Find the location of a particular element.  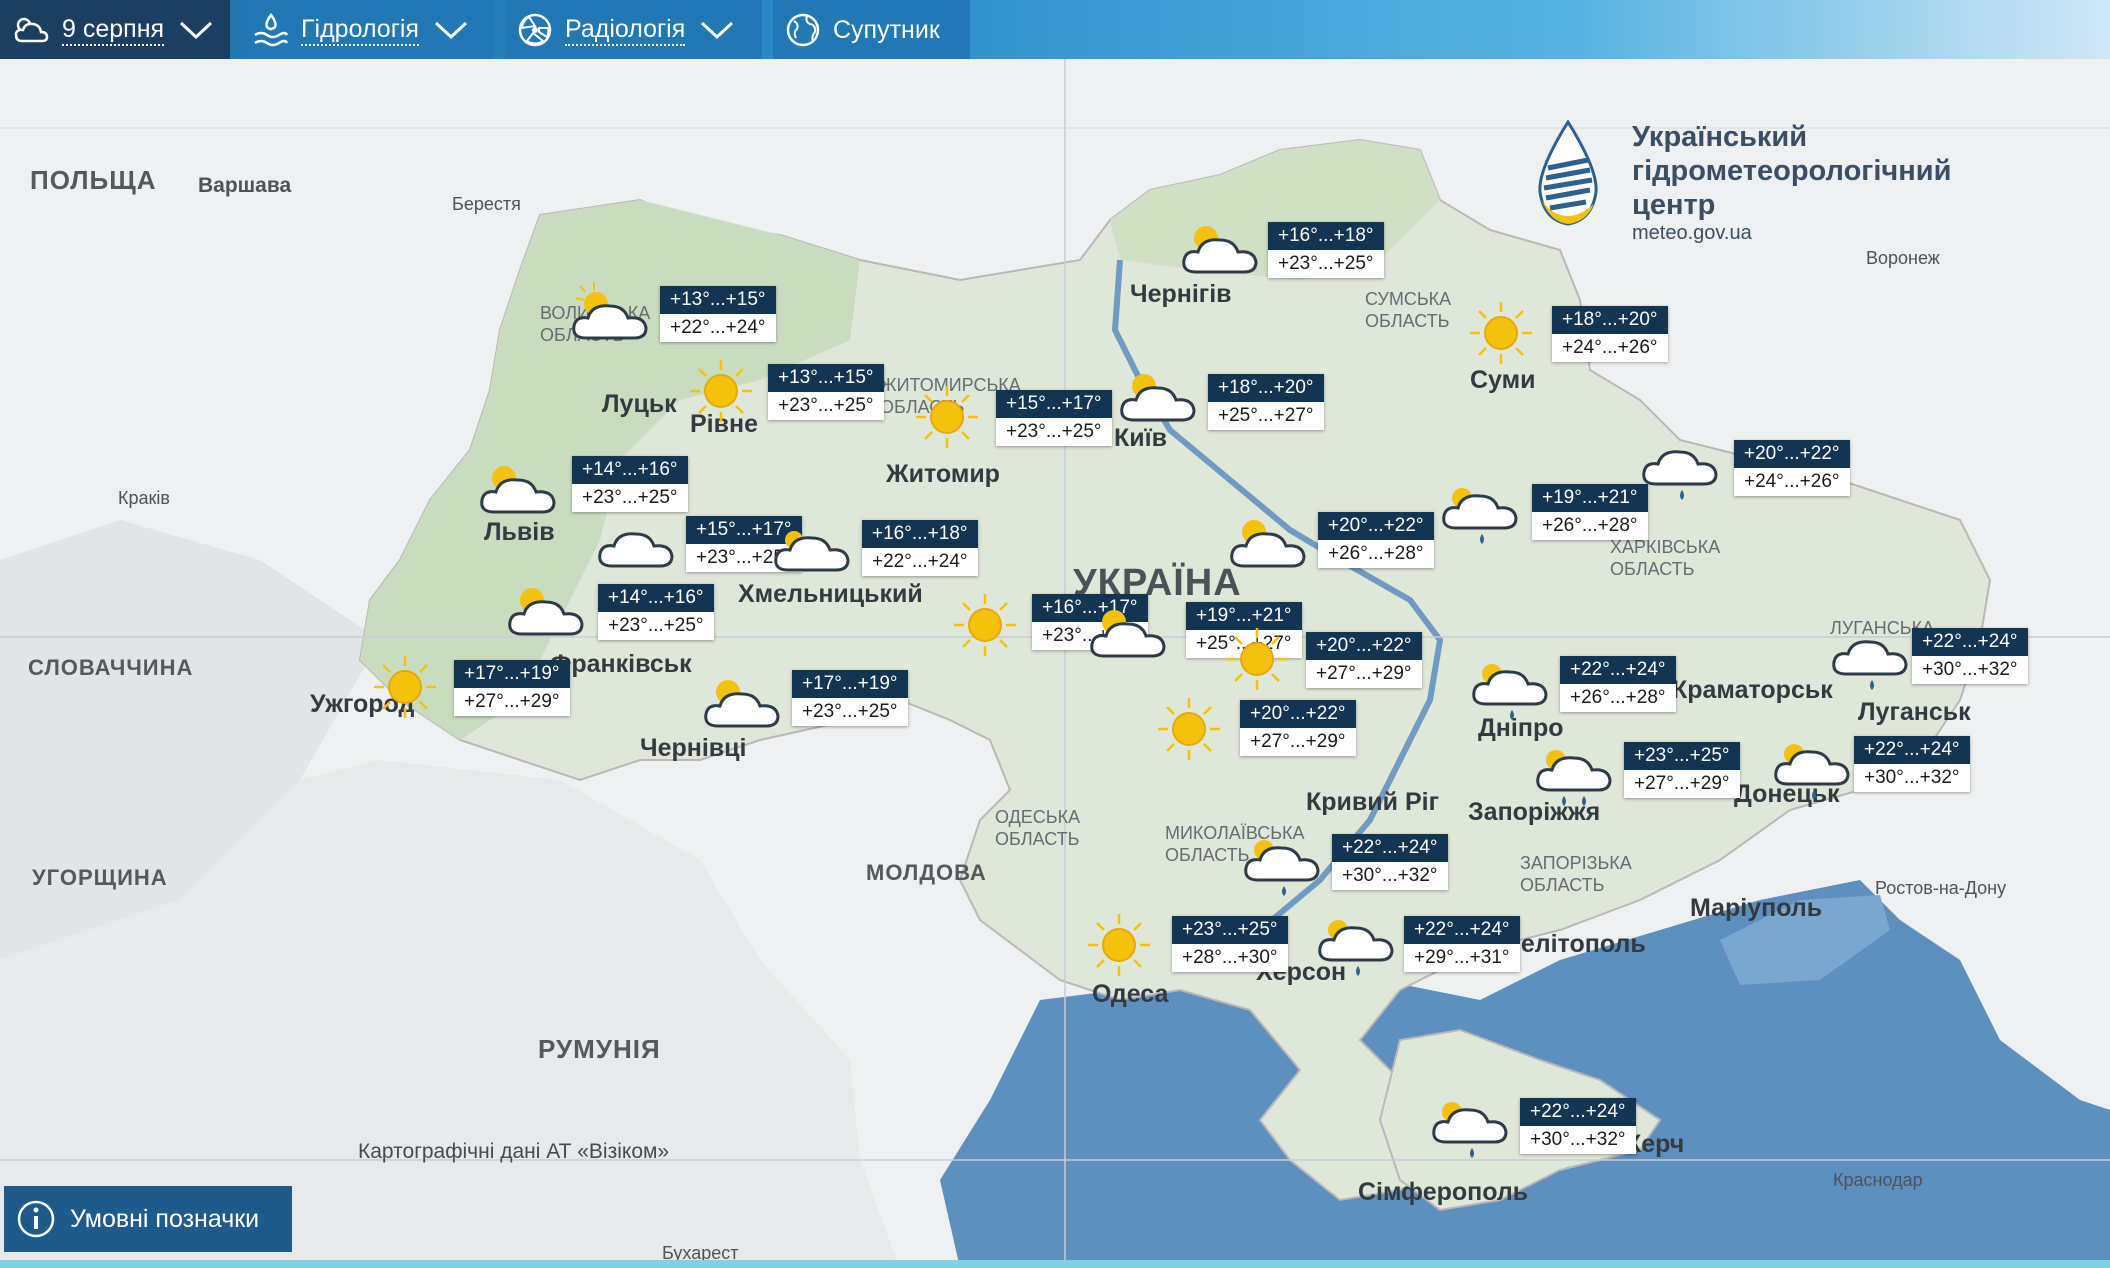

oblast-label: СУМСЬКА ОБЛАСТЬ is located at coordinates (1408, 310).